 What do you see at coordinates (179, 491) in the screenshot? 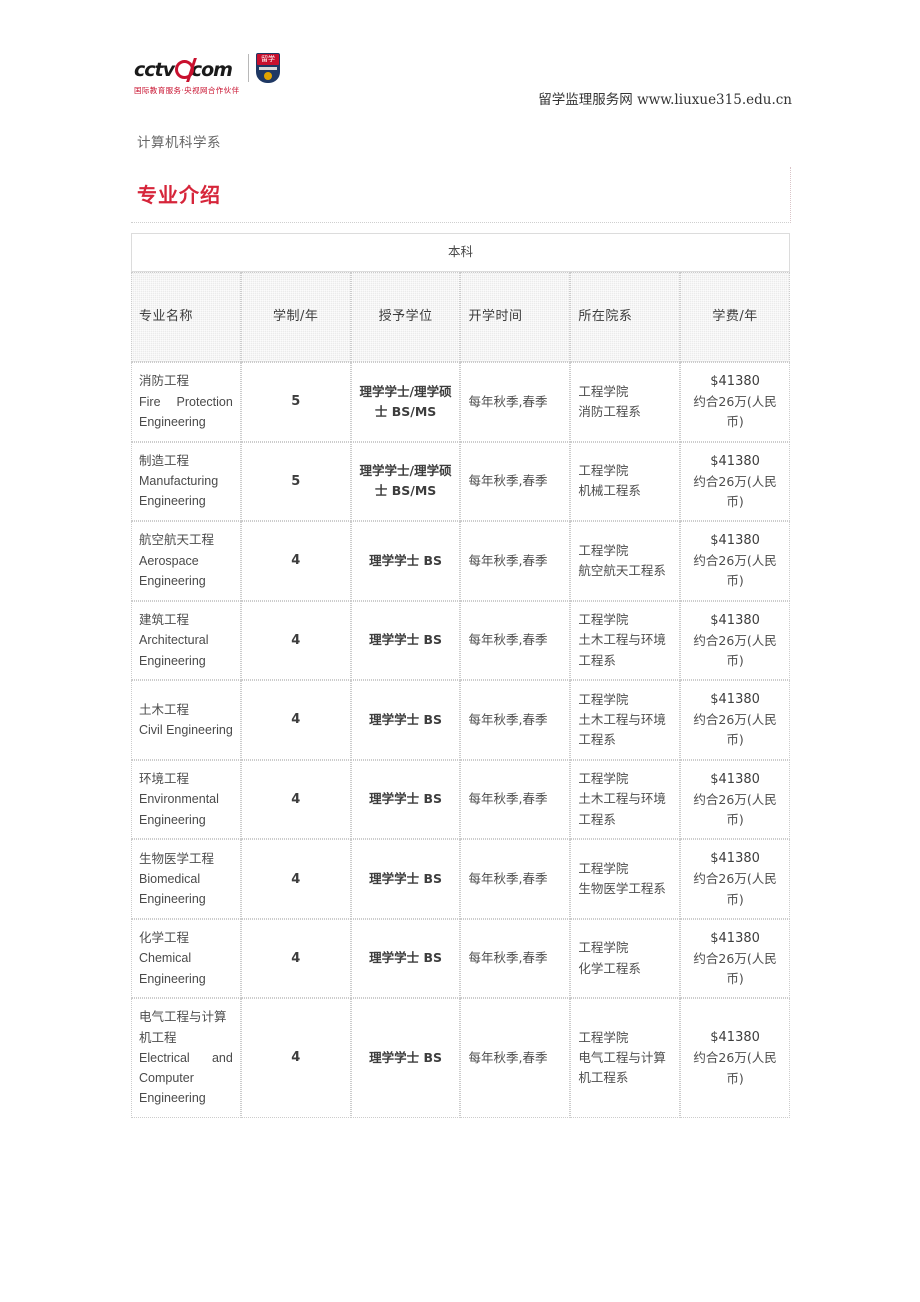
I see `major-name-en: Manufacturing Engineering` at bounding box center [179, 491].